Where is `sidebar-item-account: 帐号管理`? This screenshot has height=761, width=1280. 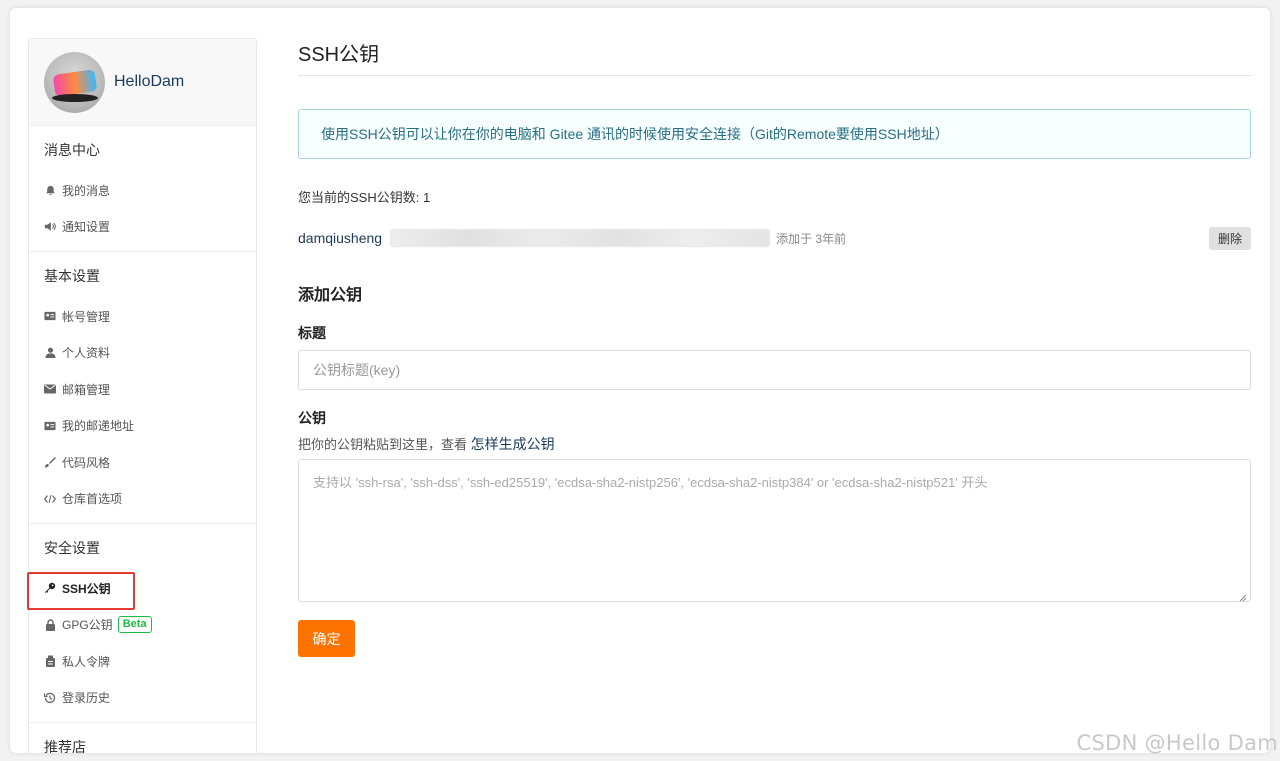 sidebar-item-account: 帐号管理 is located at coordinates (142, 316).